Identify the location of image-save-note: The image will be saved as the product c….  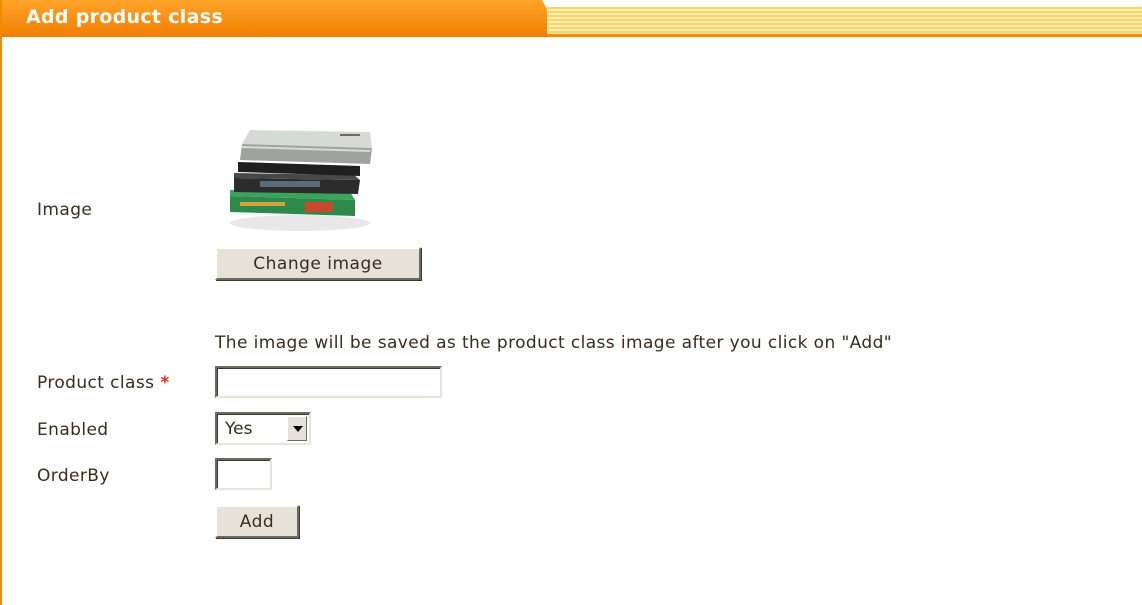
(554, 343).